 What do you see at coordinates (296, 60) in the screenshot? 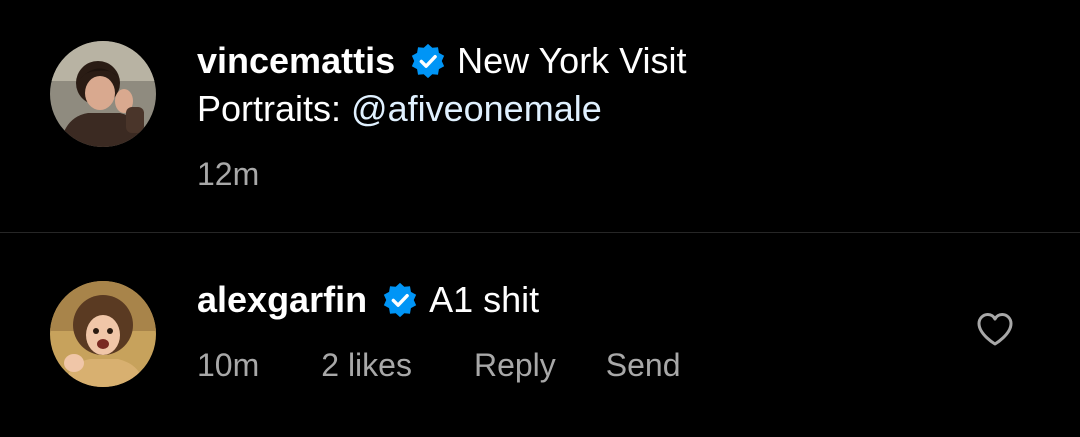
I see `caption-username: vincemattis` at bounding box center [296, 60].